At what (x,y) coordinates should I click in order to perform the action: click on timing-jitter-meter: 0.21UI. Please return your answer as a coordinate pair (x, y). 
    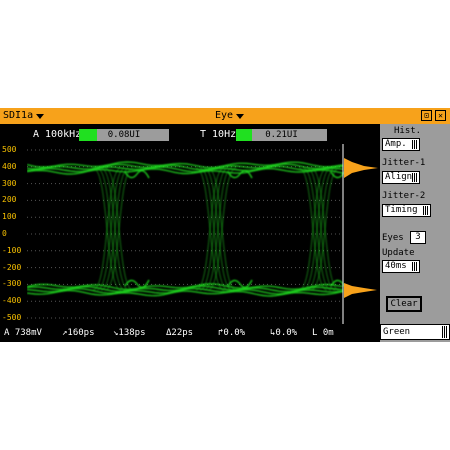
    Looking at the image, I should click on (281, 135).